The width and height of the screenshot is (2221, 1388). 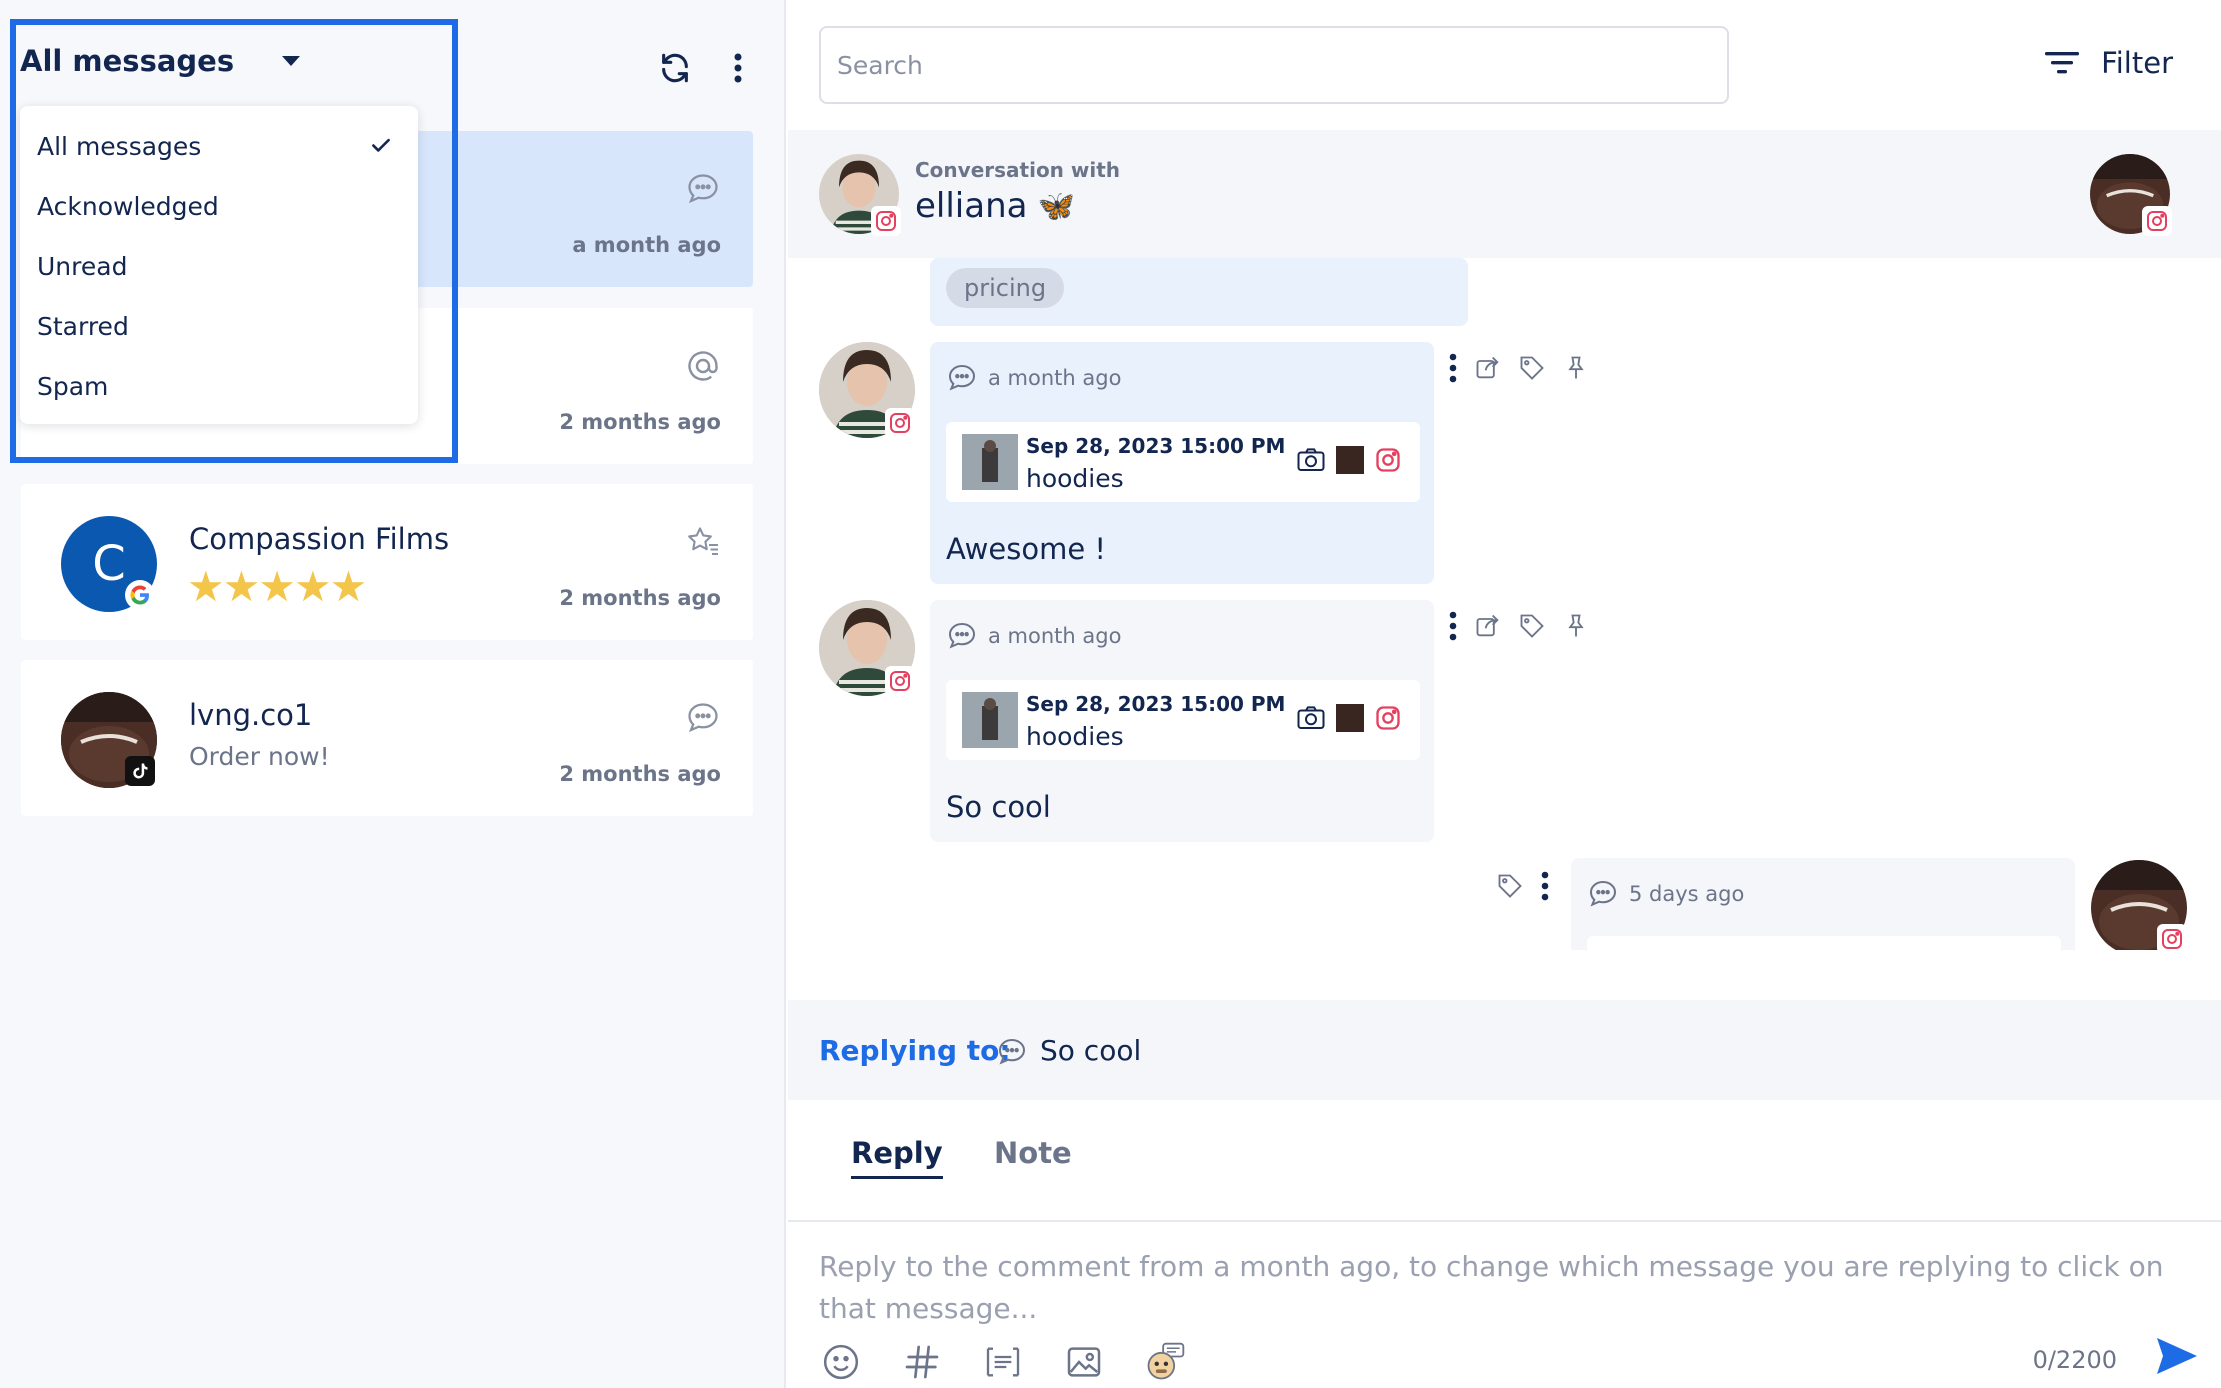 What do you see at coordinates (841, 1362) in the screenshot?
I see `emoji-icon` at bounding box center [841, 1362].